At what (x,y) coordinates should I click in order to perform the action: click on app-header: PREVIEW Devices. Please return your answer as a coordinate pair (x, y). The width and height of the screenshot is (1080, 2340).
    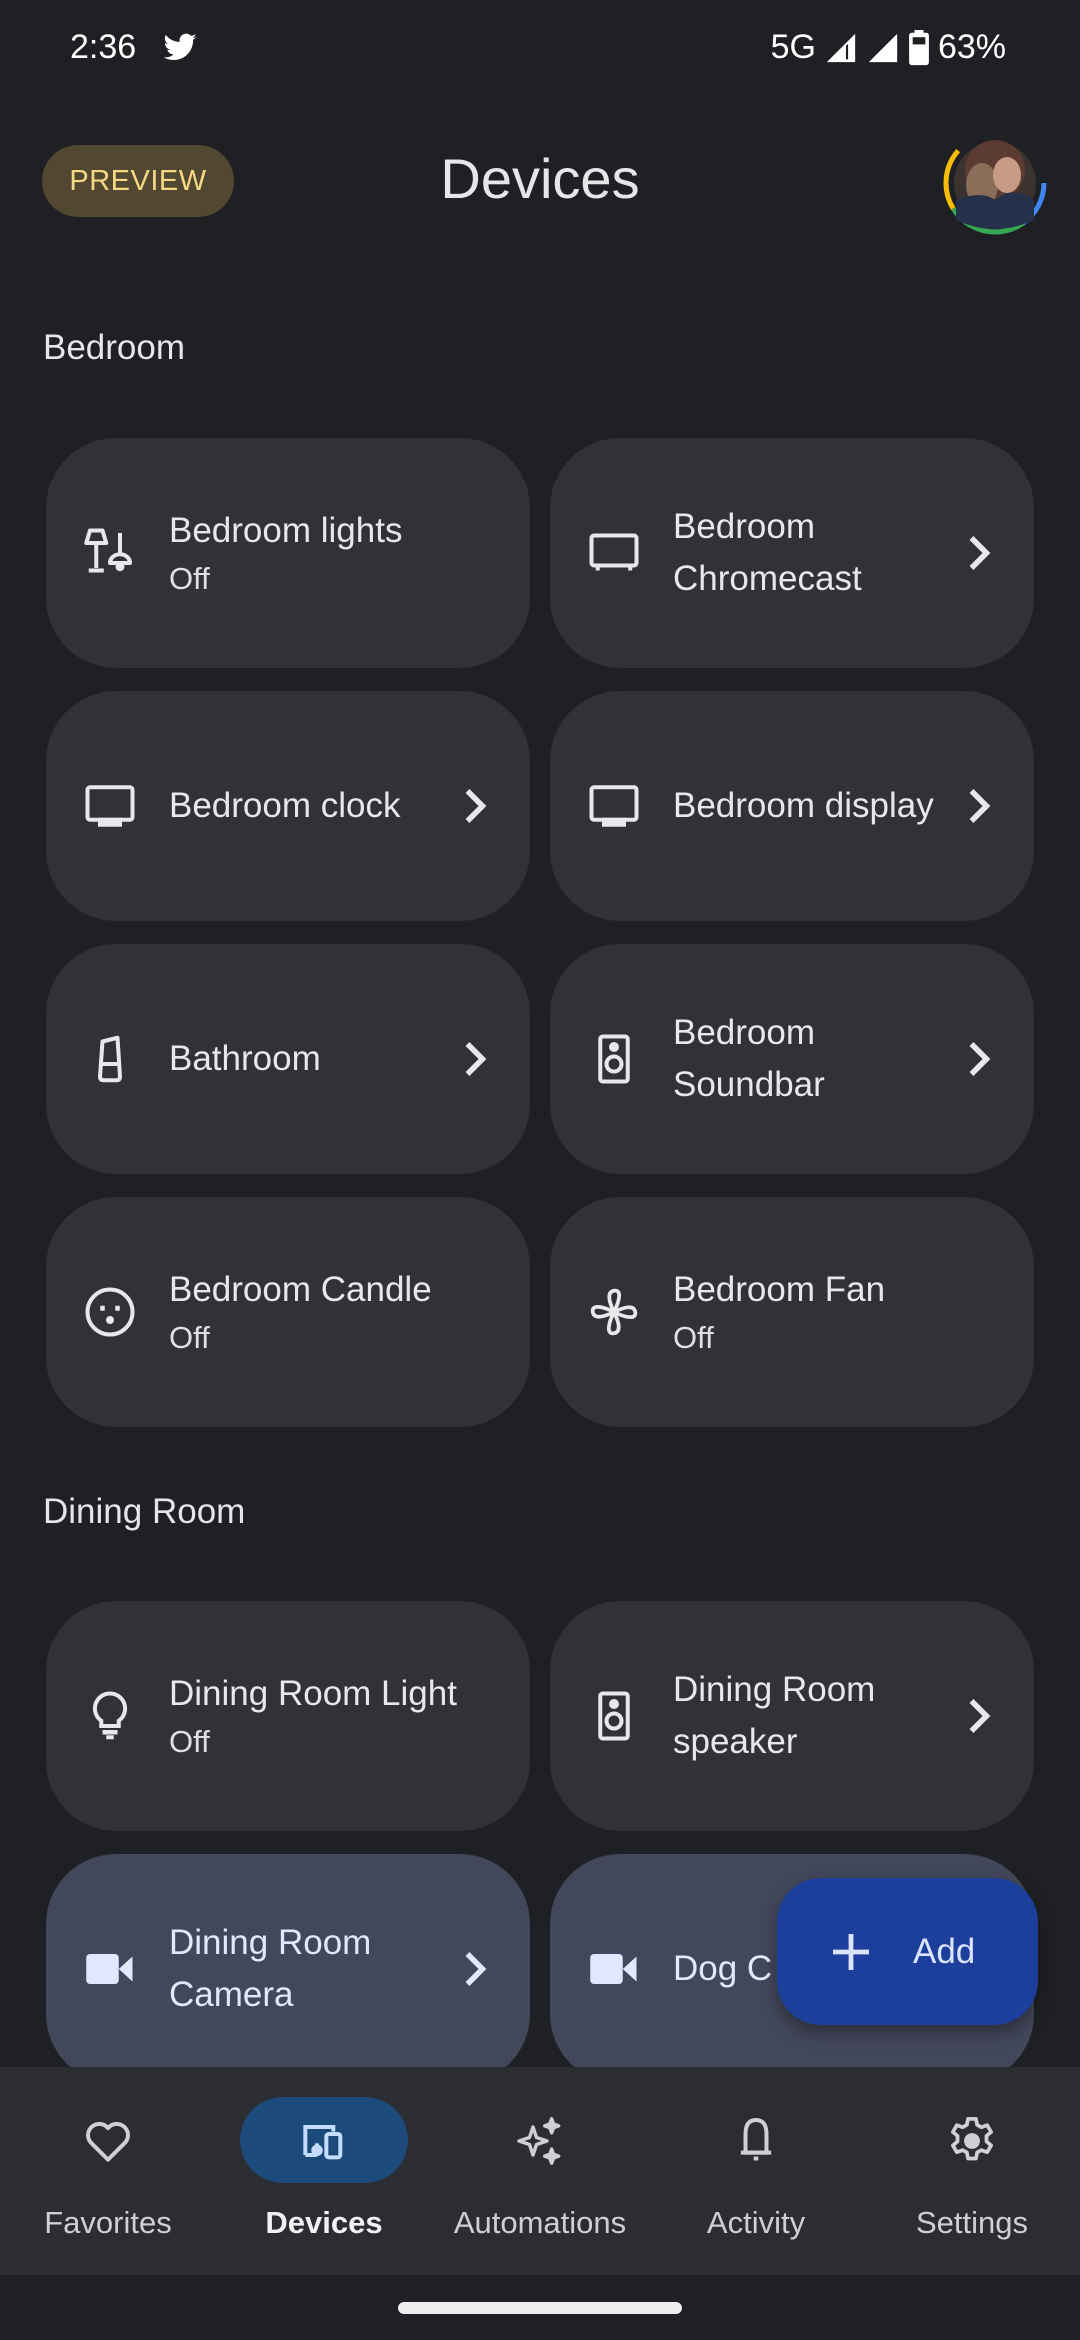
    Looking at the image, I should click on (540, 182).